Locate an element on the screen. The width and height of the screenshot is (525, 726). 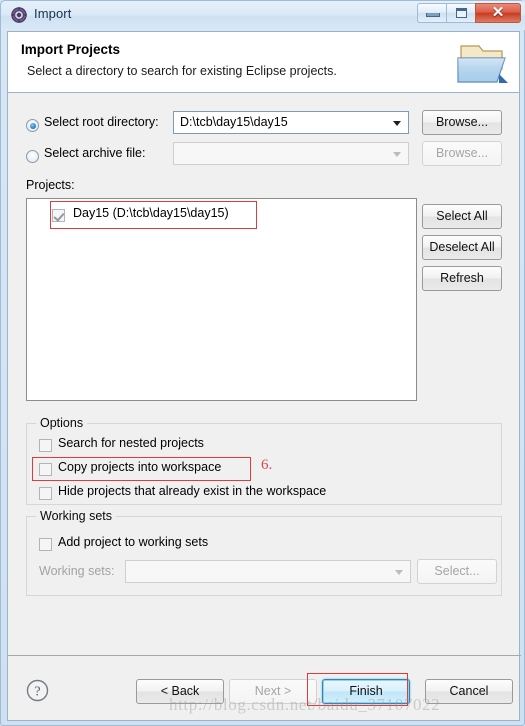
minimize-icon is located at coordinates (433, 15).